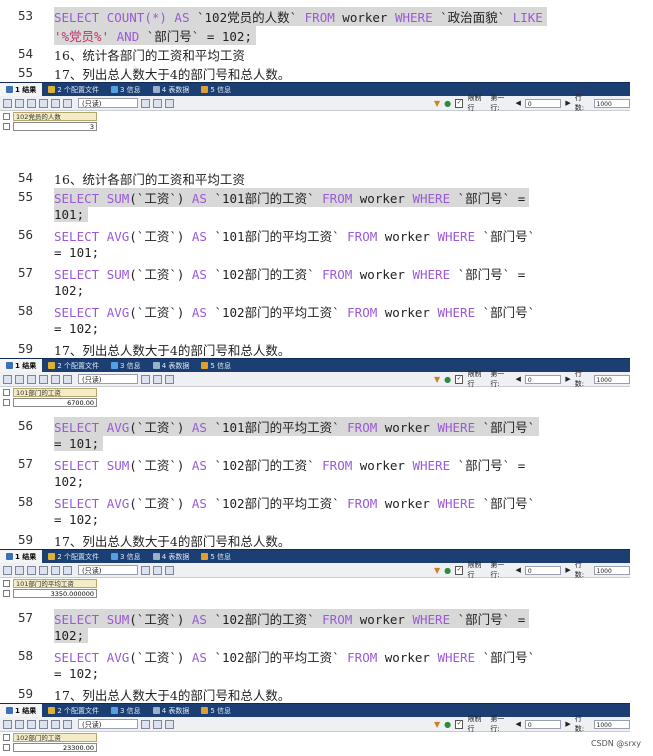 The height and width of the screenshot is (756, 653). Describe the element at coordinates (55, 737) in the screenshot. I see `column-header: 102部门的工资` at that location.